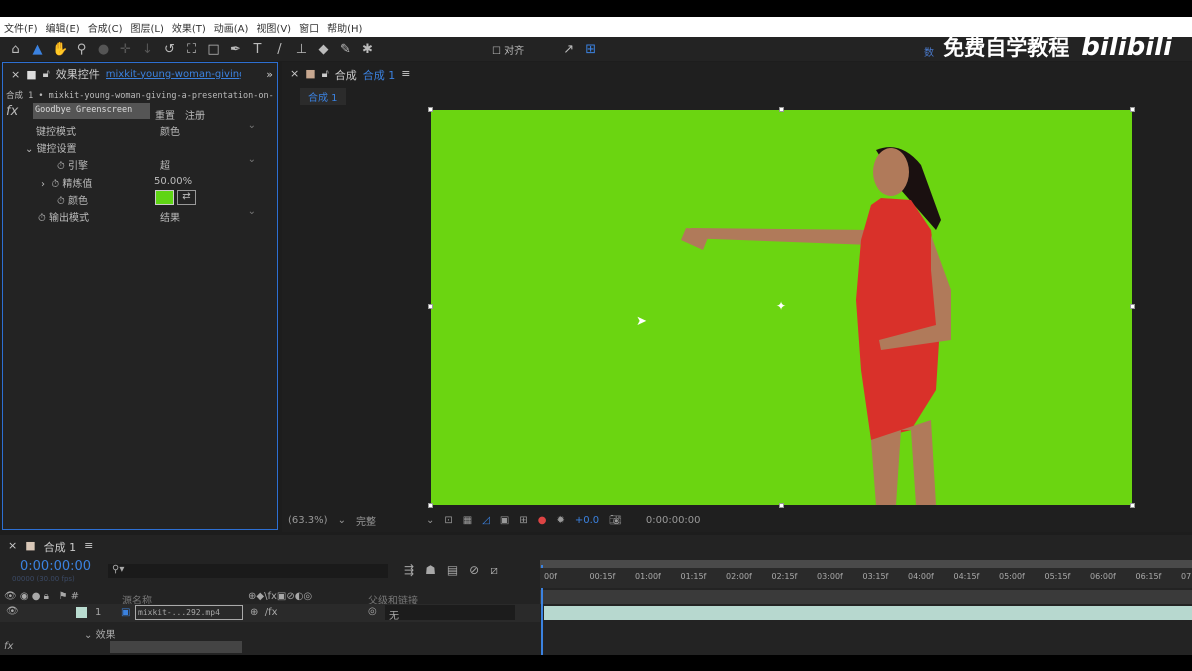 Image resolution: width=1192 pixels, height=671 pixels. What do you see at coordinates (235, 49) in the screenshot?
I see `pen-tool-icon: ✒` at bounding box center [235, 49].